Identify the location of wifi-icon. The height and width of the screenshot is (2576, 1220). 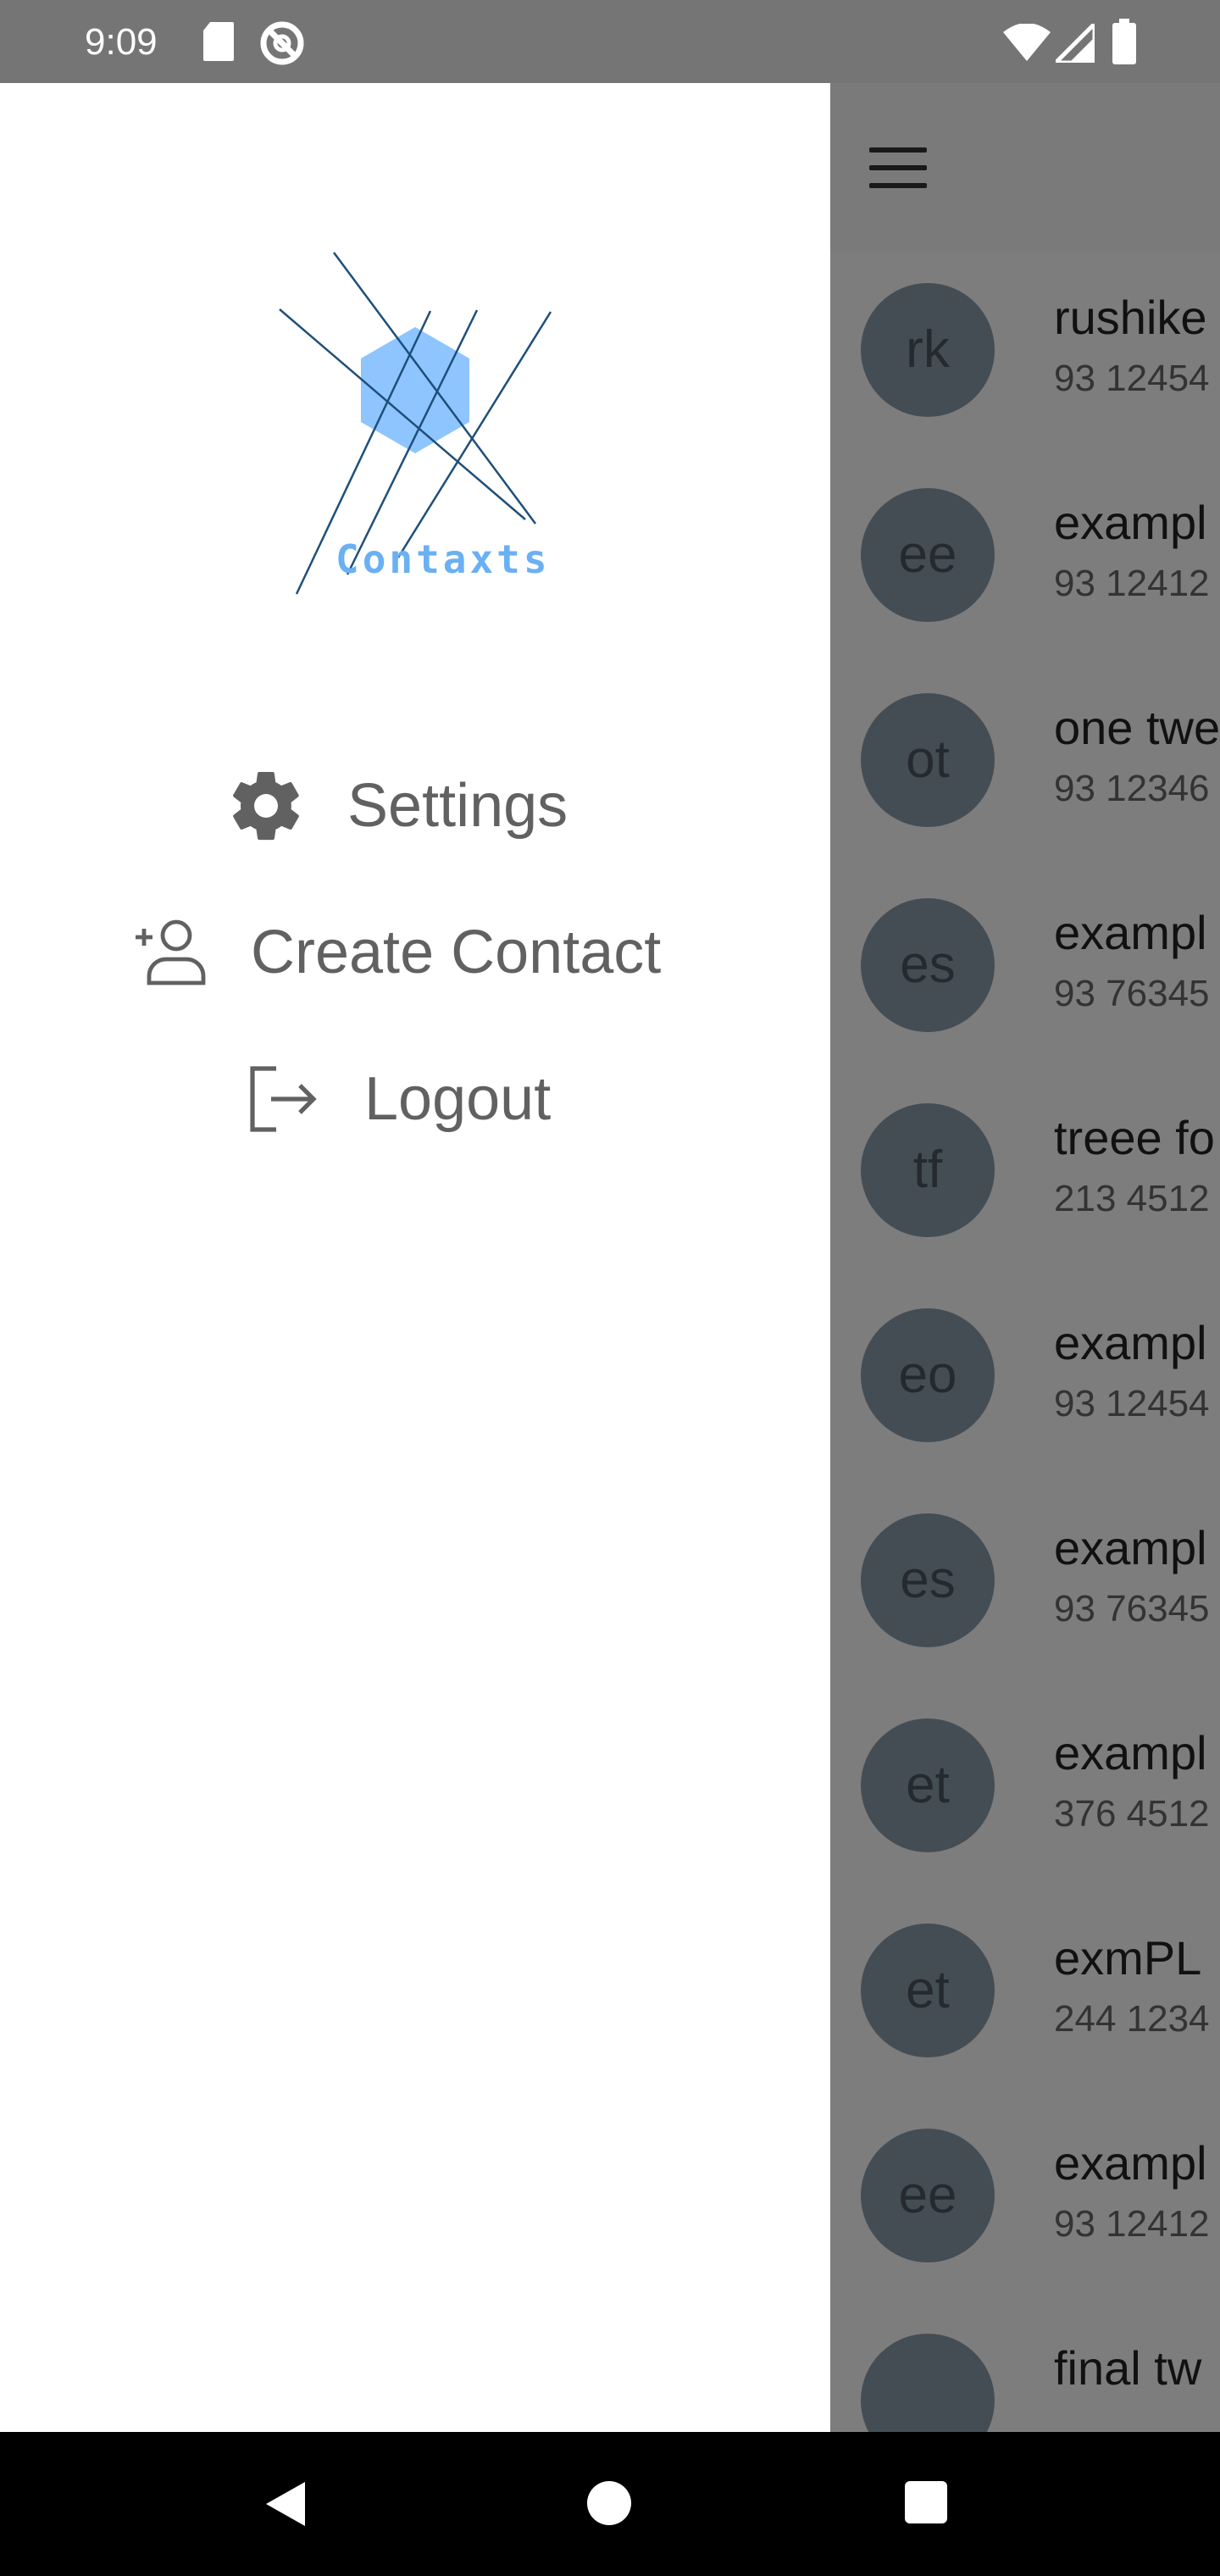
(1027, 42).